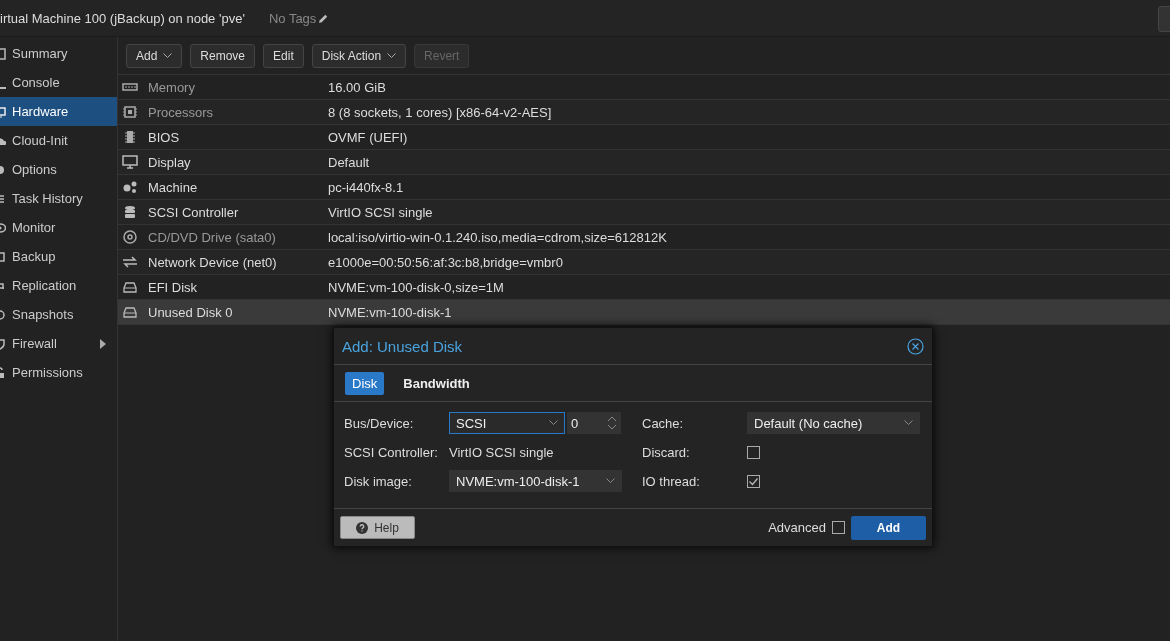 This screenshot has height=641, width=1170. Describe the element at coordinates (130, 137) in the screenshot. I see `chip-icon` at that location.